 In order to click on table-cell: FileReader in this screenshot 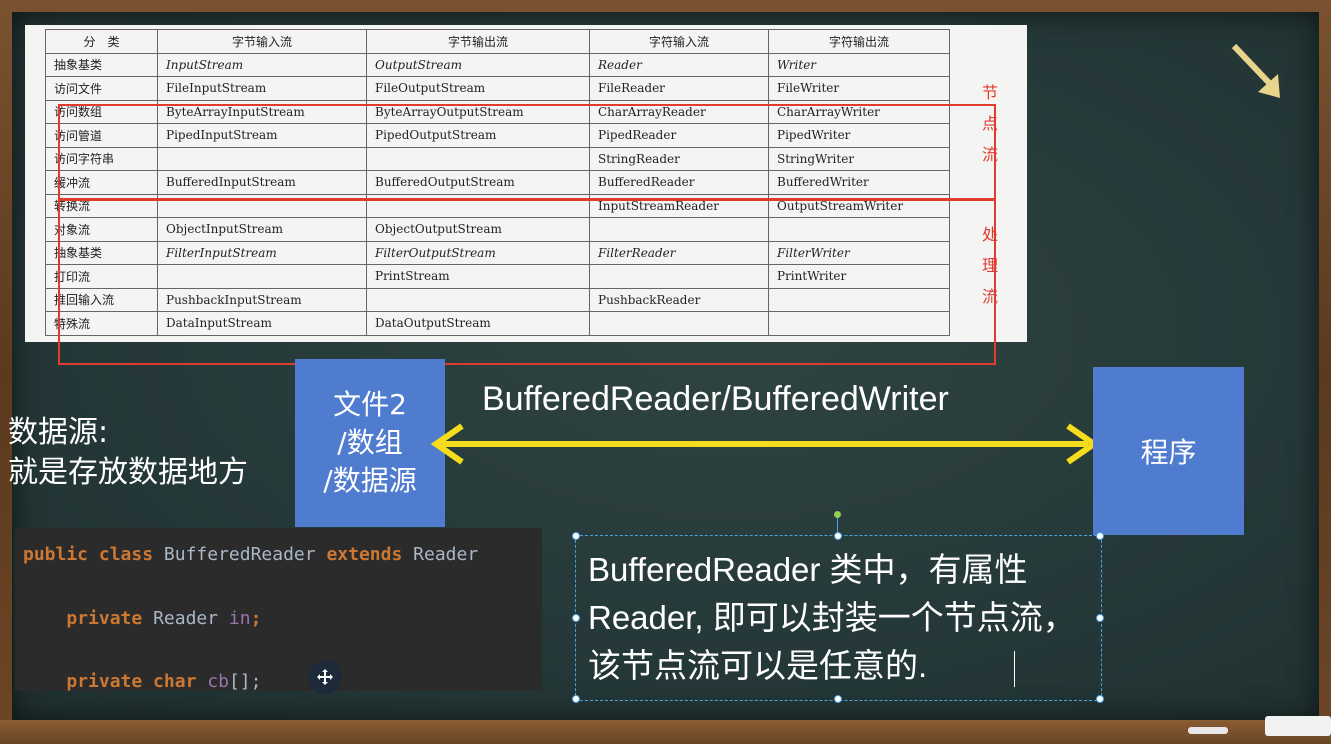, I will do `click(679, 88)`.